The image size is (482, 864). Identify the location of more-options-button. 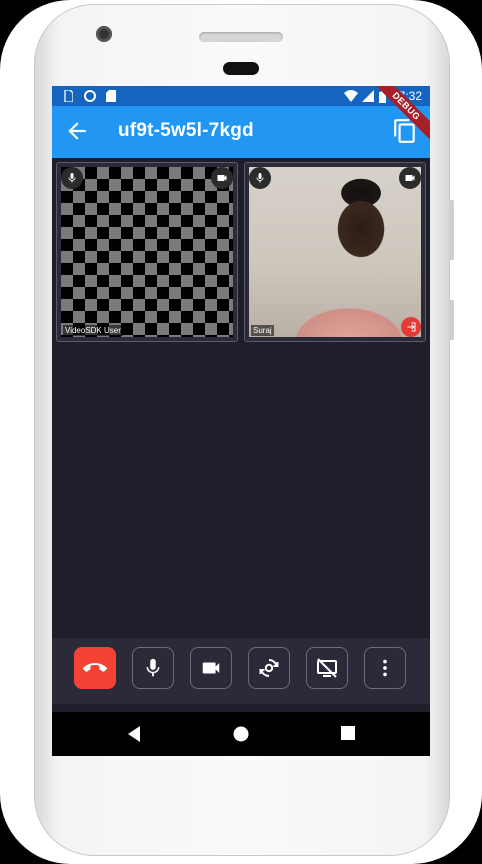
(385, 668).